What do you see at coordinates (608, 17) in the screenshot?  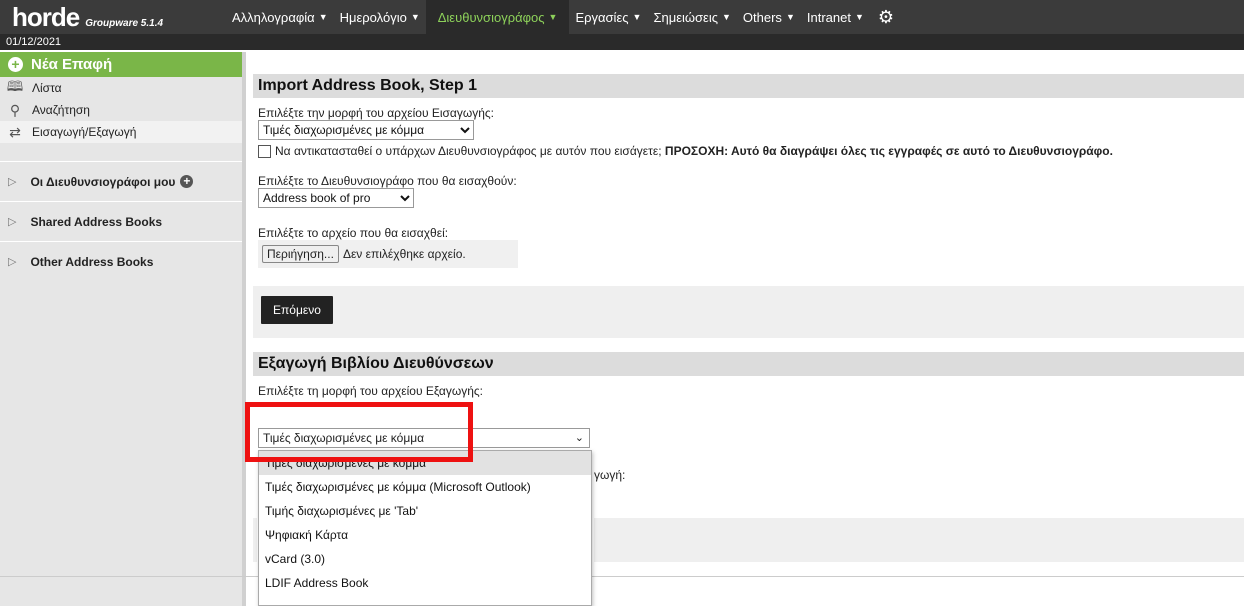 I see `menu-tasks: Εργασίες ▼` at bounding box center [608, 17].